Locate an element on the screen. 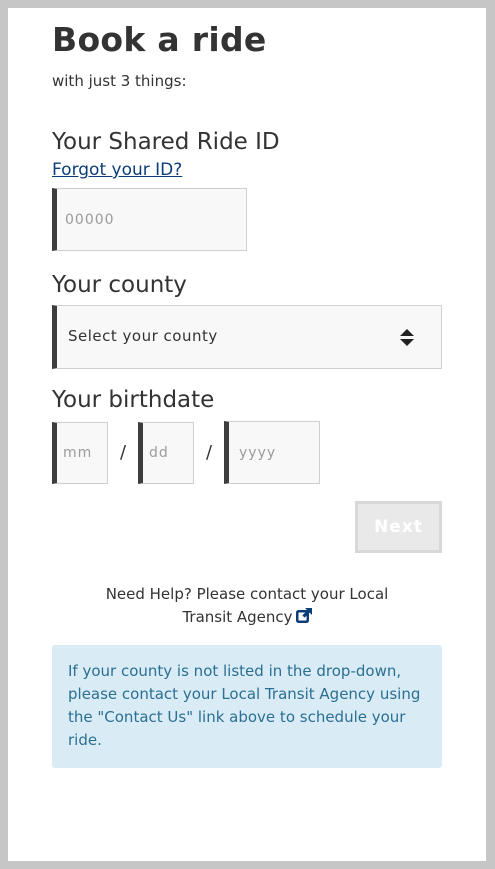 Image resolution: width=495 pixels, height=869 pixels. birth-year-input is located at coordinates (272, 452).